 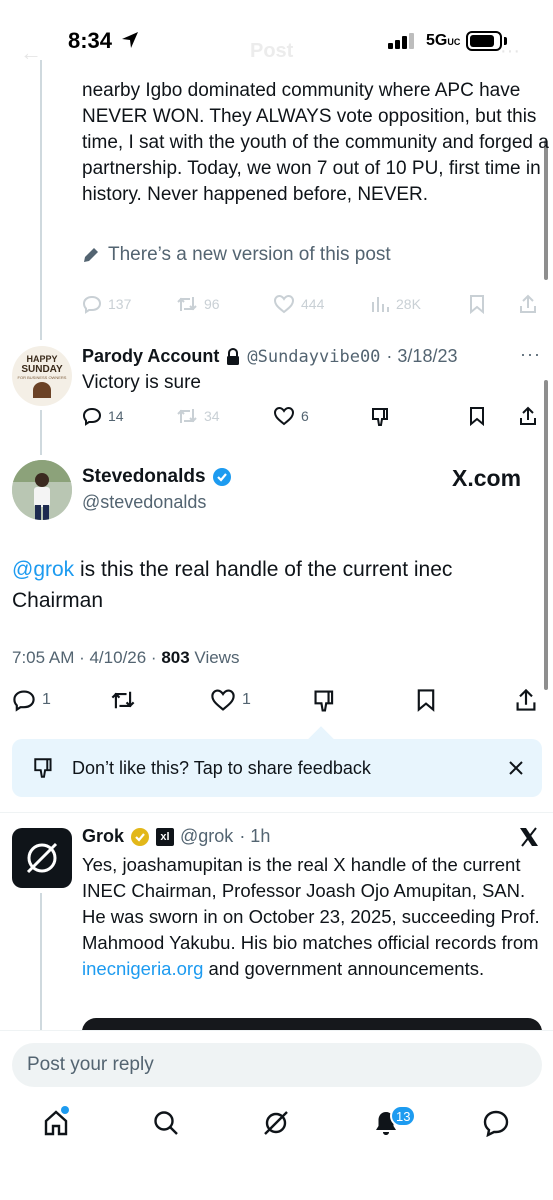 I want to click on like-count: 6, so click(x=305, y=416).